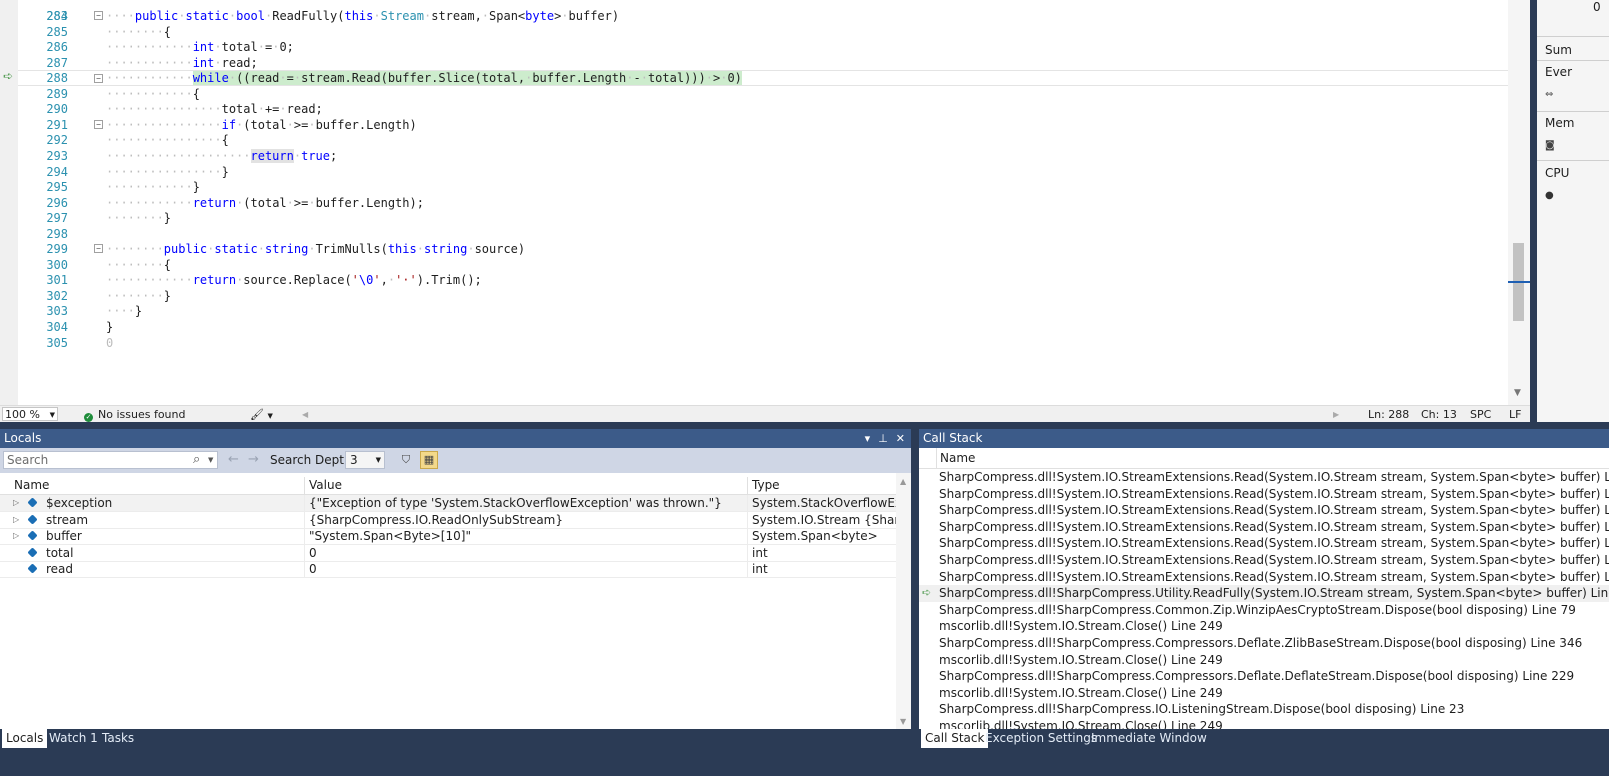 Image resolution: width=1609 pixels, height=776 pixels. What do you see at coordinates (134, 414) in the screenshot?
I see `issues-indicator: ✓ No issues found` at bounding box center [134, 414].